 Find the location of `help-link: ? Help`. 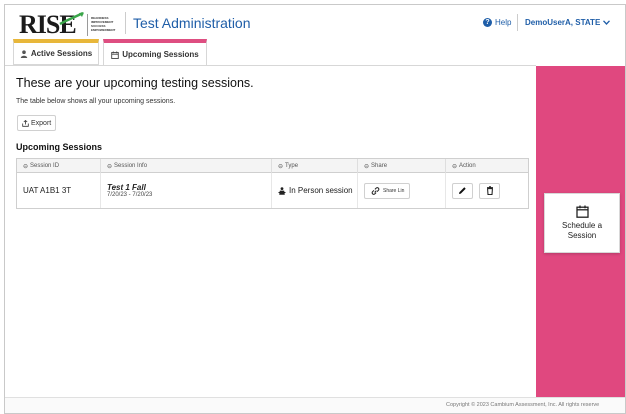

help-link: ? Help is located at coordinates (497, 22).